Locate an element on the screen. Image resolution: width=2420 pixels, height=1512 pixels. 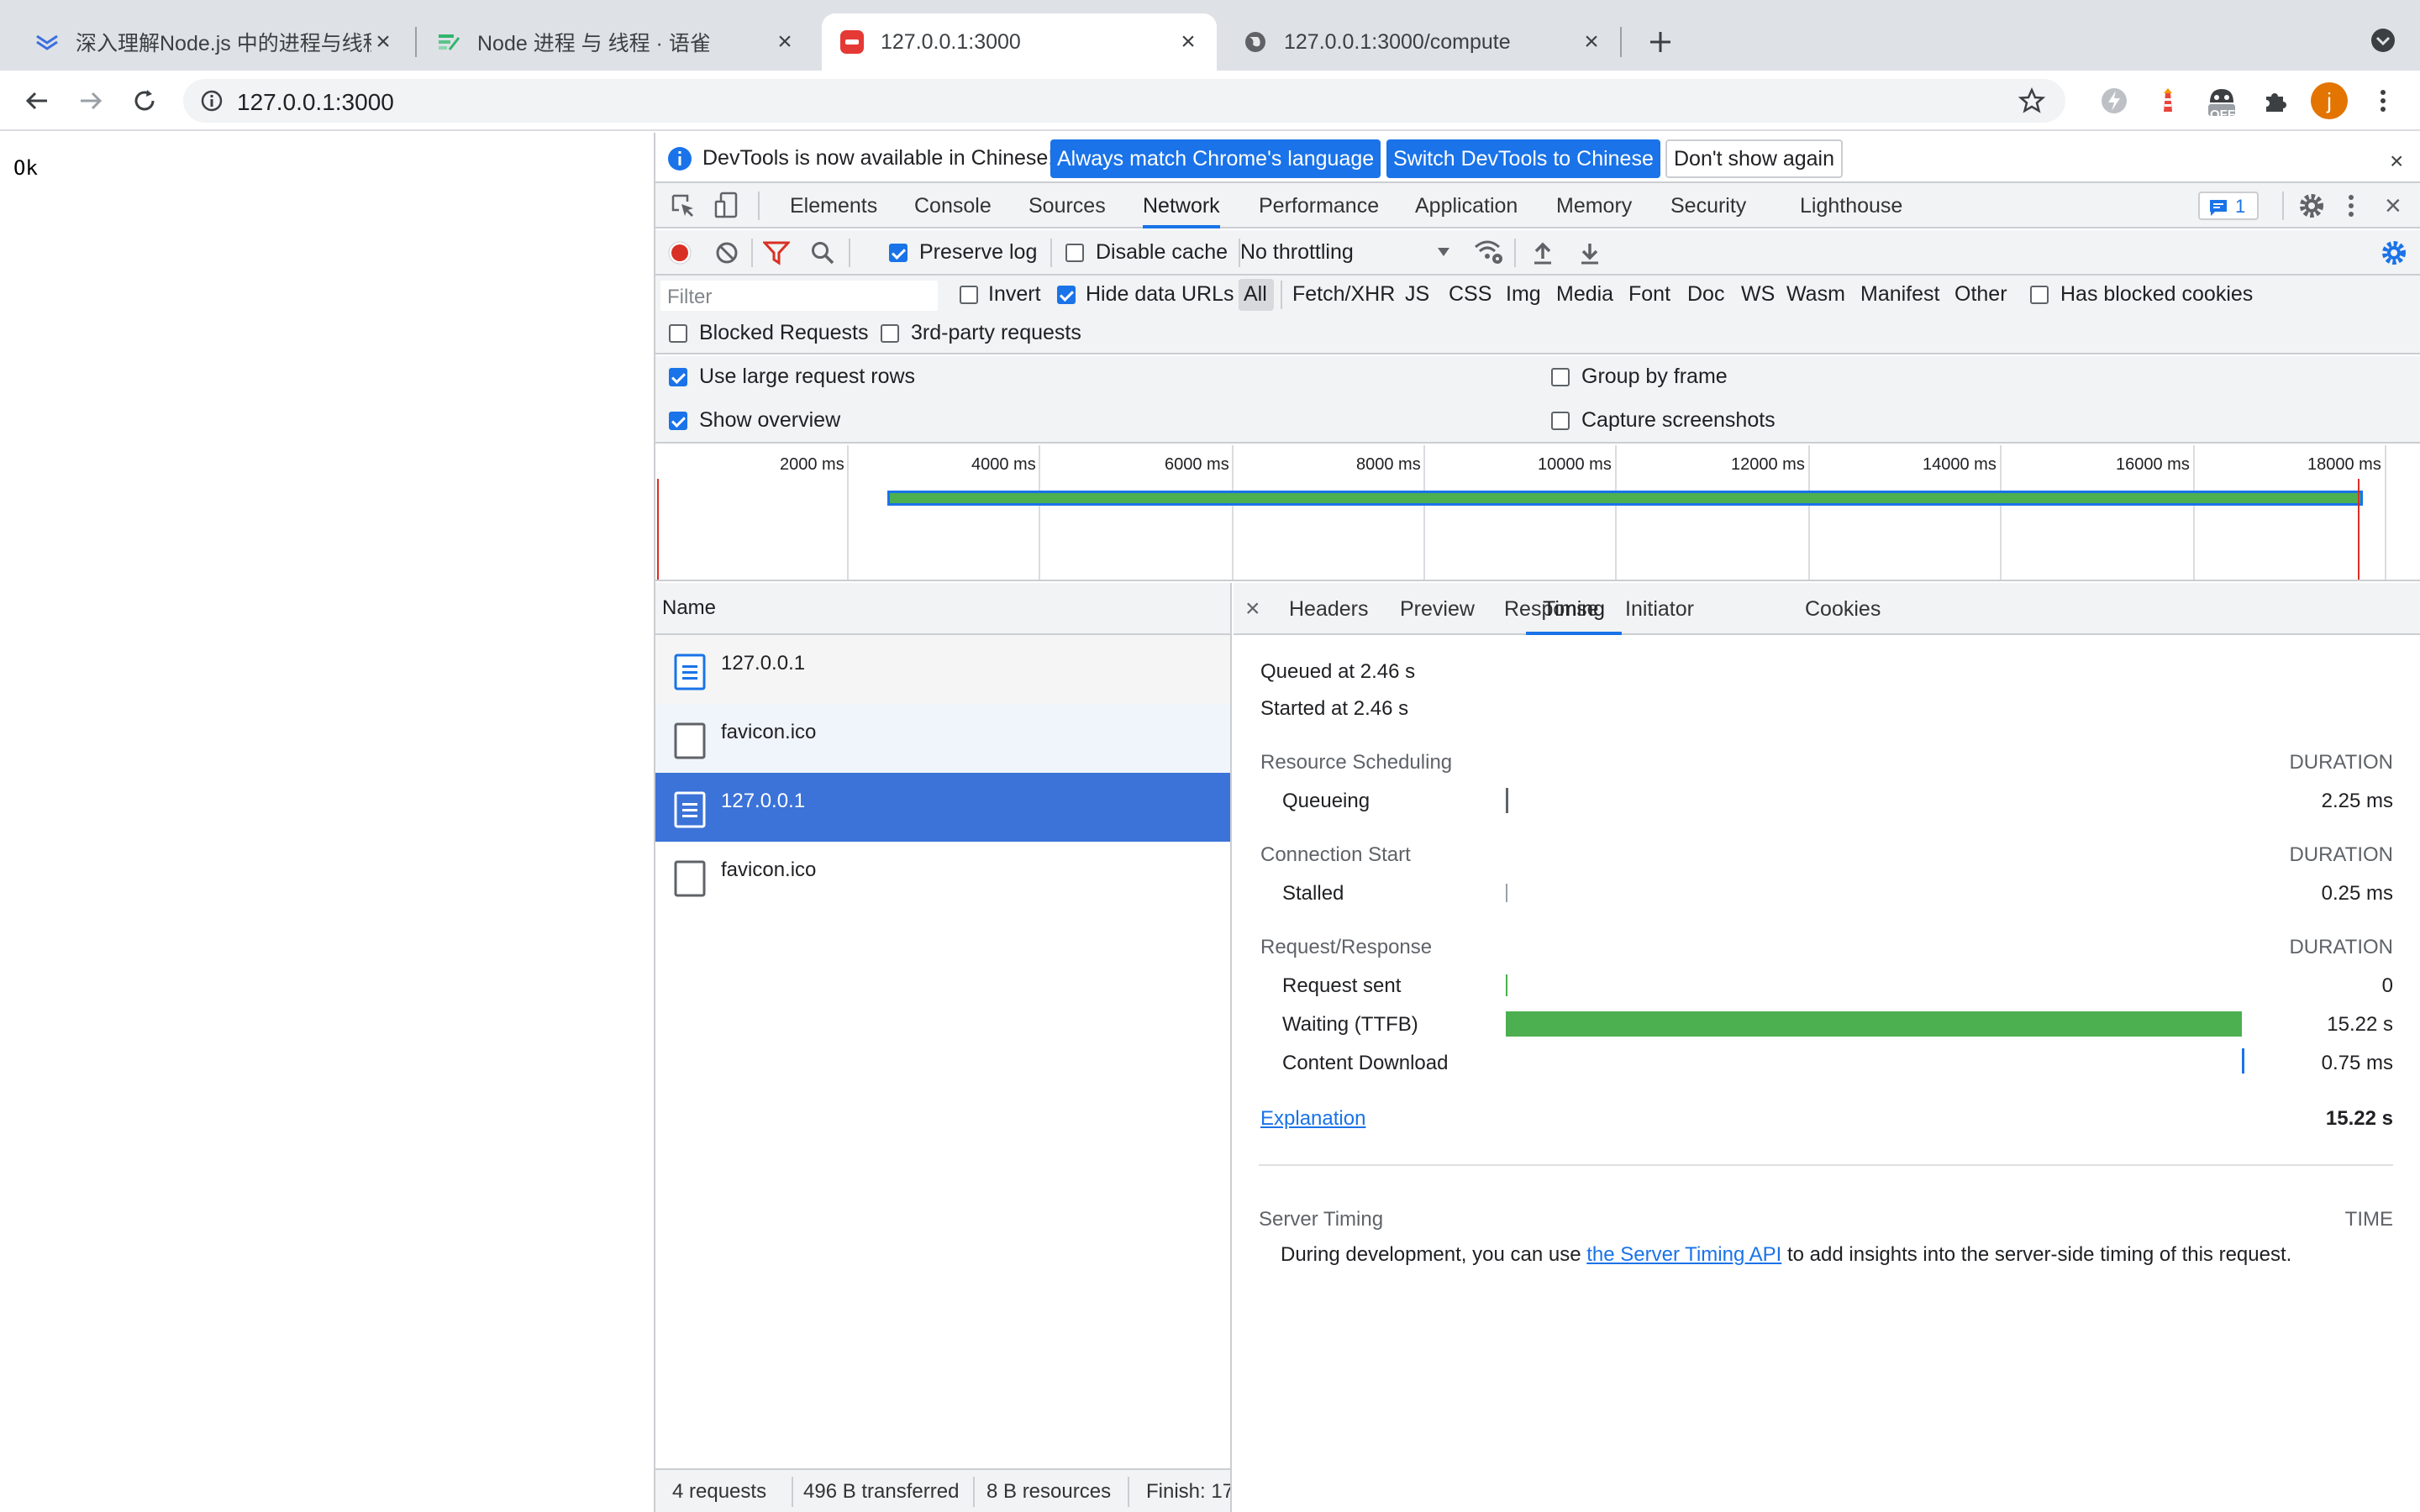
capture-screenshots-checkbox is located at coordinates (1560, 421).